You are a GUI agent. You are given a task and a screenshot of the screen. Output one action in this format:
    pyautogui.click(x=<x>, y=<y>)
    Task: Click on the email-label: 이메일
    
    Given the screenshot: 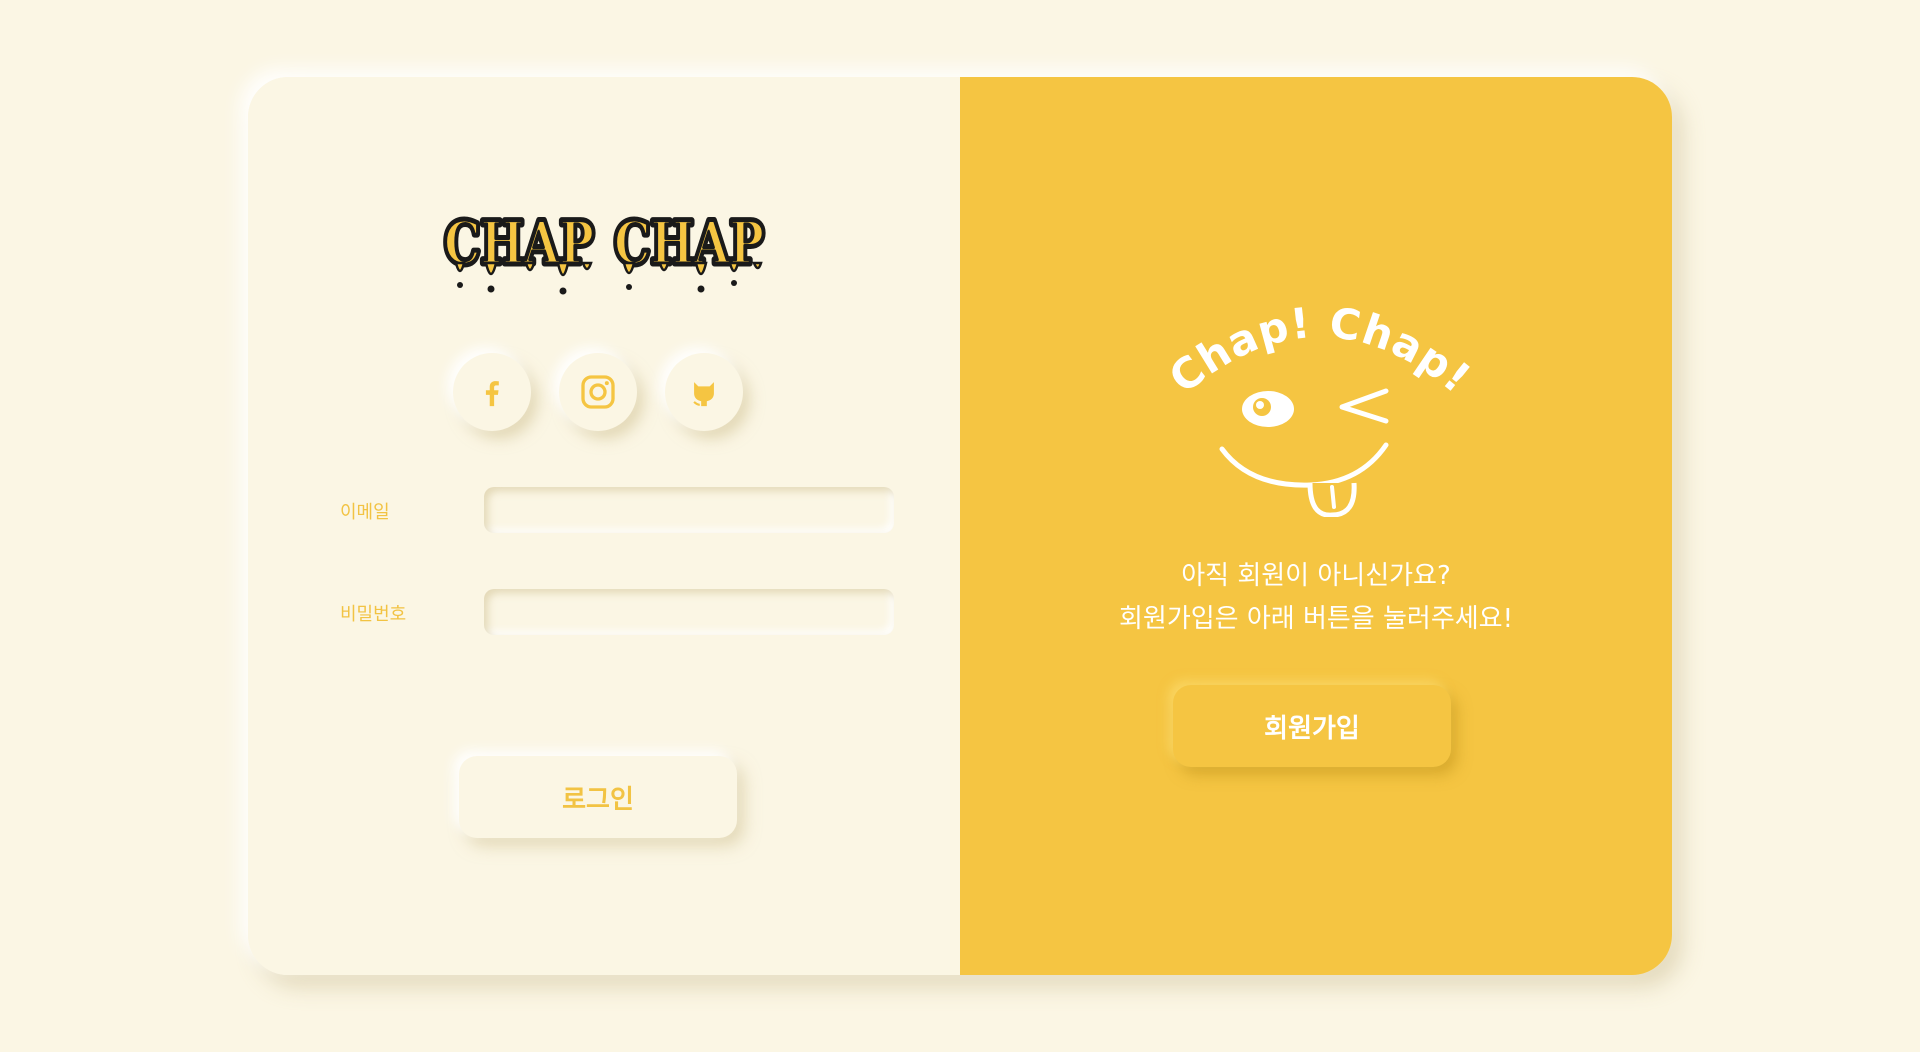 What is the action you would take?
    pyautogui.click(x=365, y=512)
    